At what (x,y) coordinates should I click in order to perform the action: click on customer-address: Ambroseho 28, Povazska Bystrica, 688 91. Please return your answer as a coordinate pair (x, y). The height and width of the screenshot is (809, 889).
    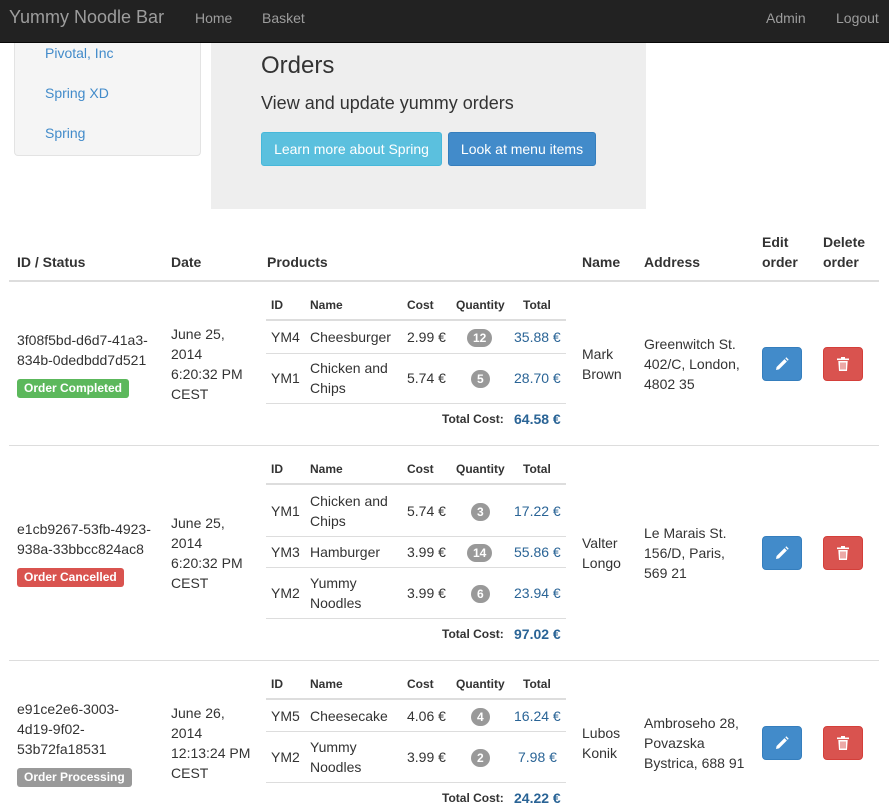
    Looking at the image, I should click on (694, 743).